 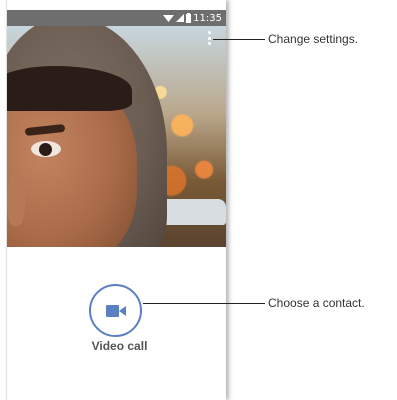 What do you see at coordinates (46, 149) in the screenshot?
I see `eye` at bounding box center [46, 149].